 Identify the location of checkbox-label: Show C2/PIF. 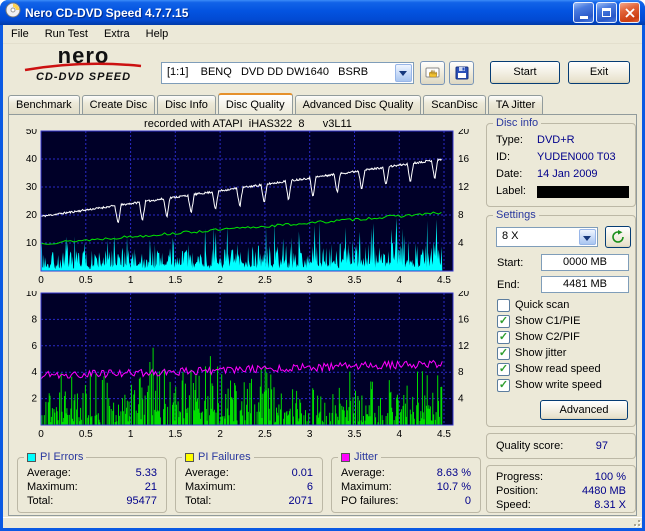
(547, 337).